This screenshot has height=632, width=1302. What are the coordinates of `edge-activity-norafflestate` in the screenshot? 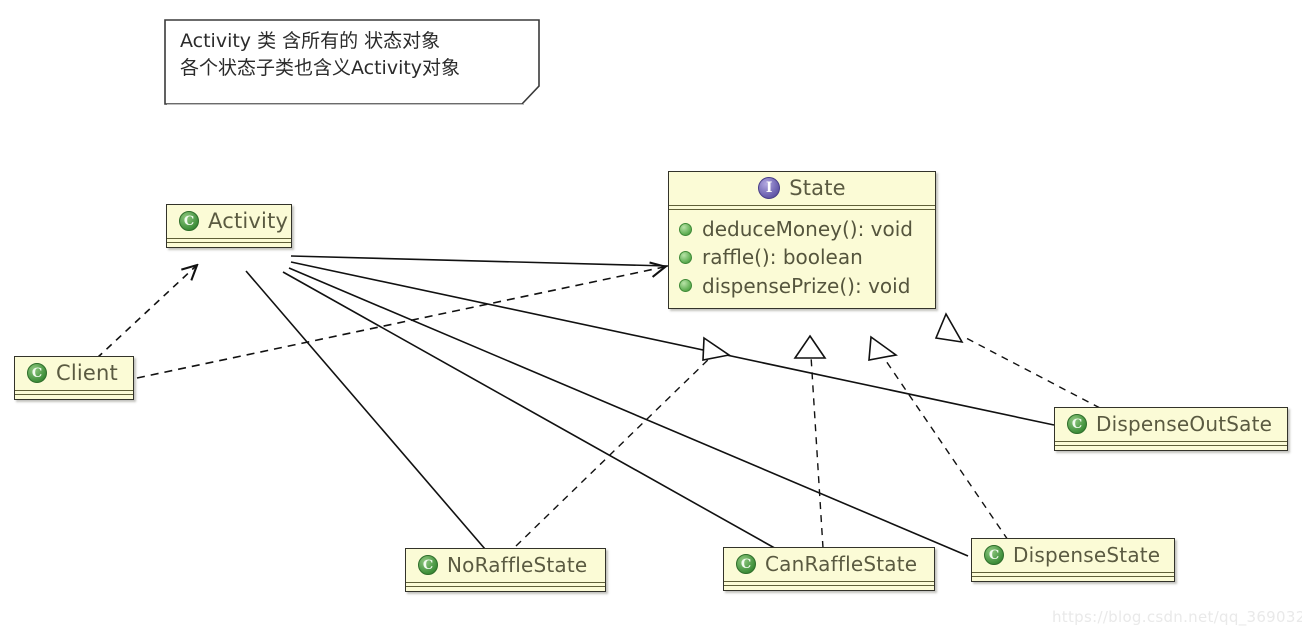 It's located at (365, 410).